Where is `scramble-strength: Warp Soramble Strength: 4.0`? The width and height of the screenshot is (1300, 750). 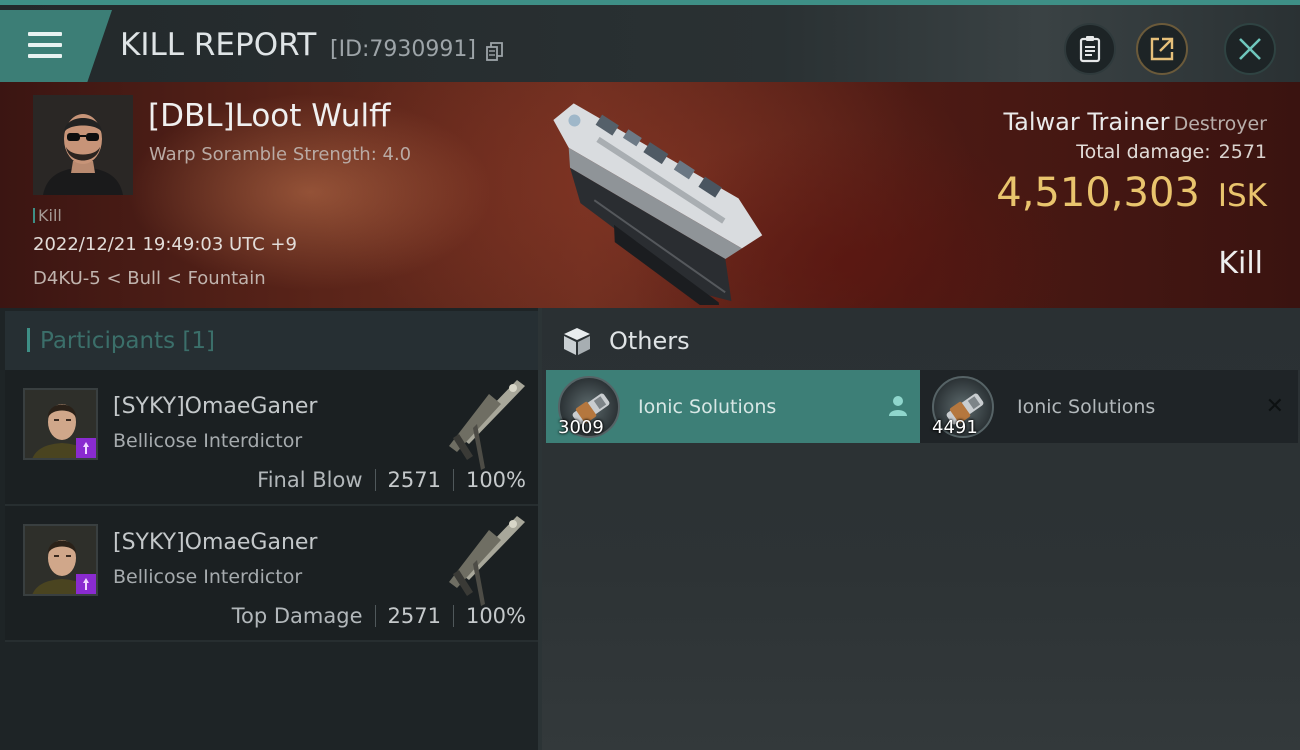
scramble-strength: Warp Soramble Strength: 4.0 is located at coordinates (280, 154).